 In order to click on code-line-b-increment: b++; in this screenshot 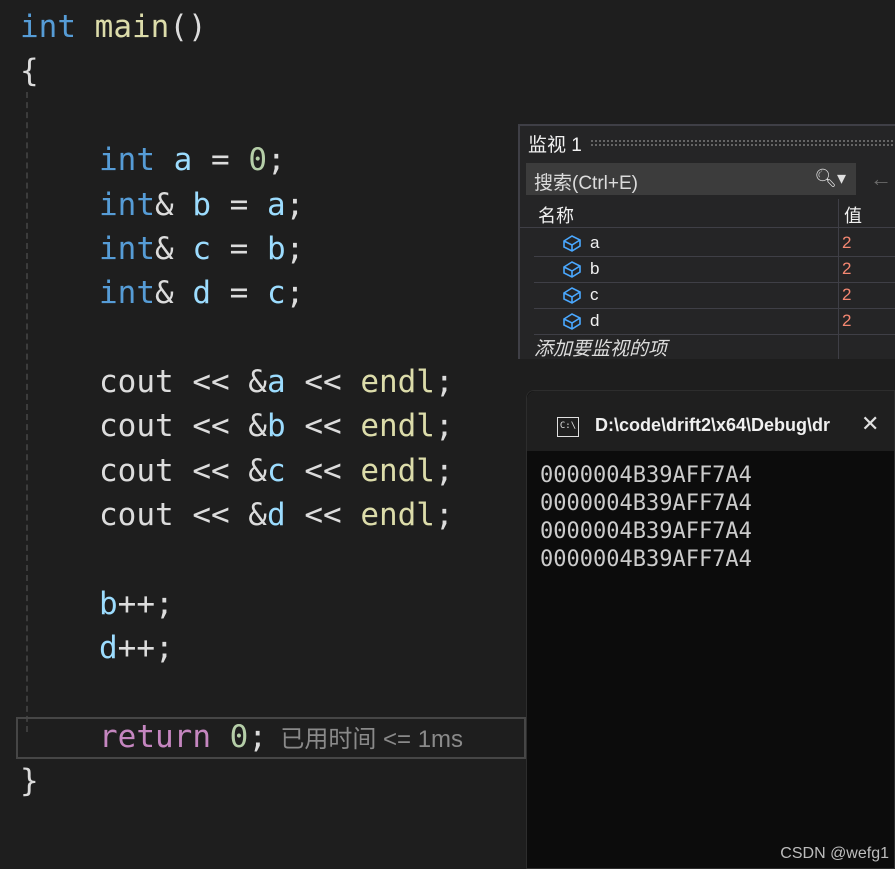, I will do `click(136, 604)`.